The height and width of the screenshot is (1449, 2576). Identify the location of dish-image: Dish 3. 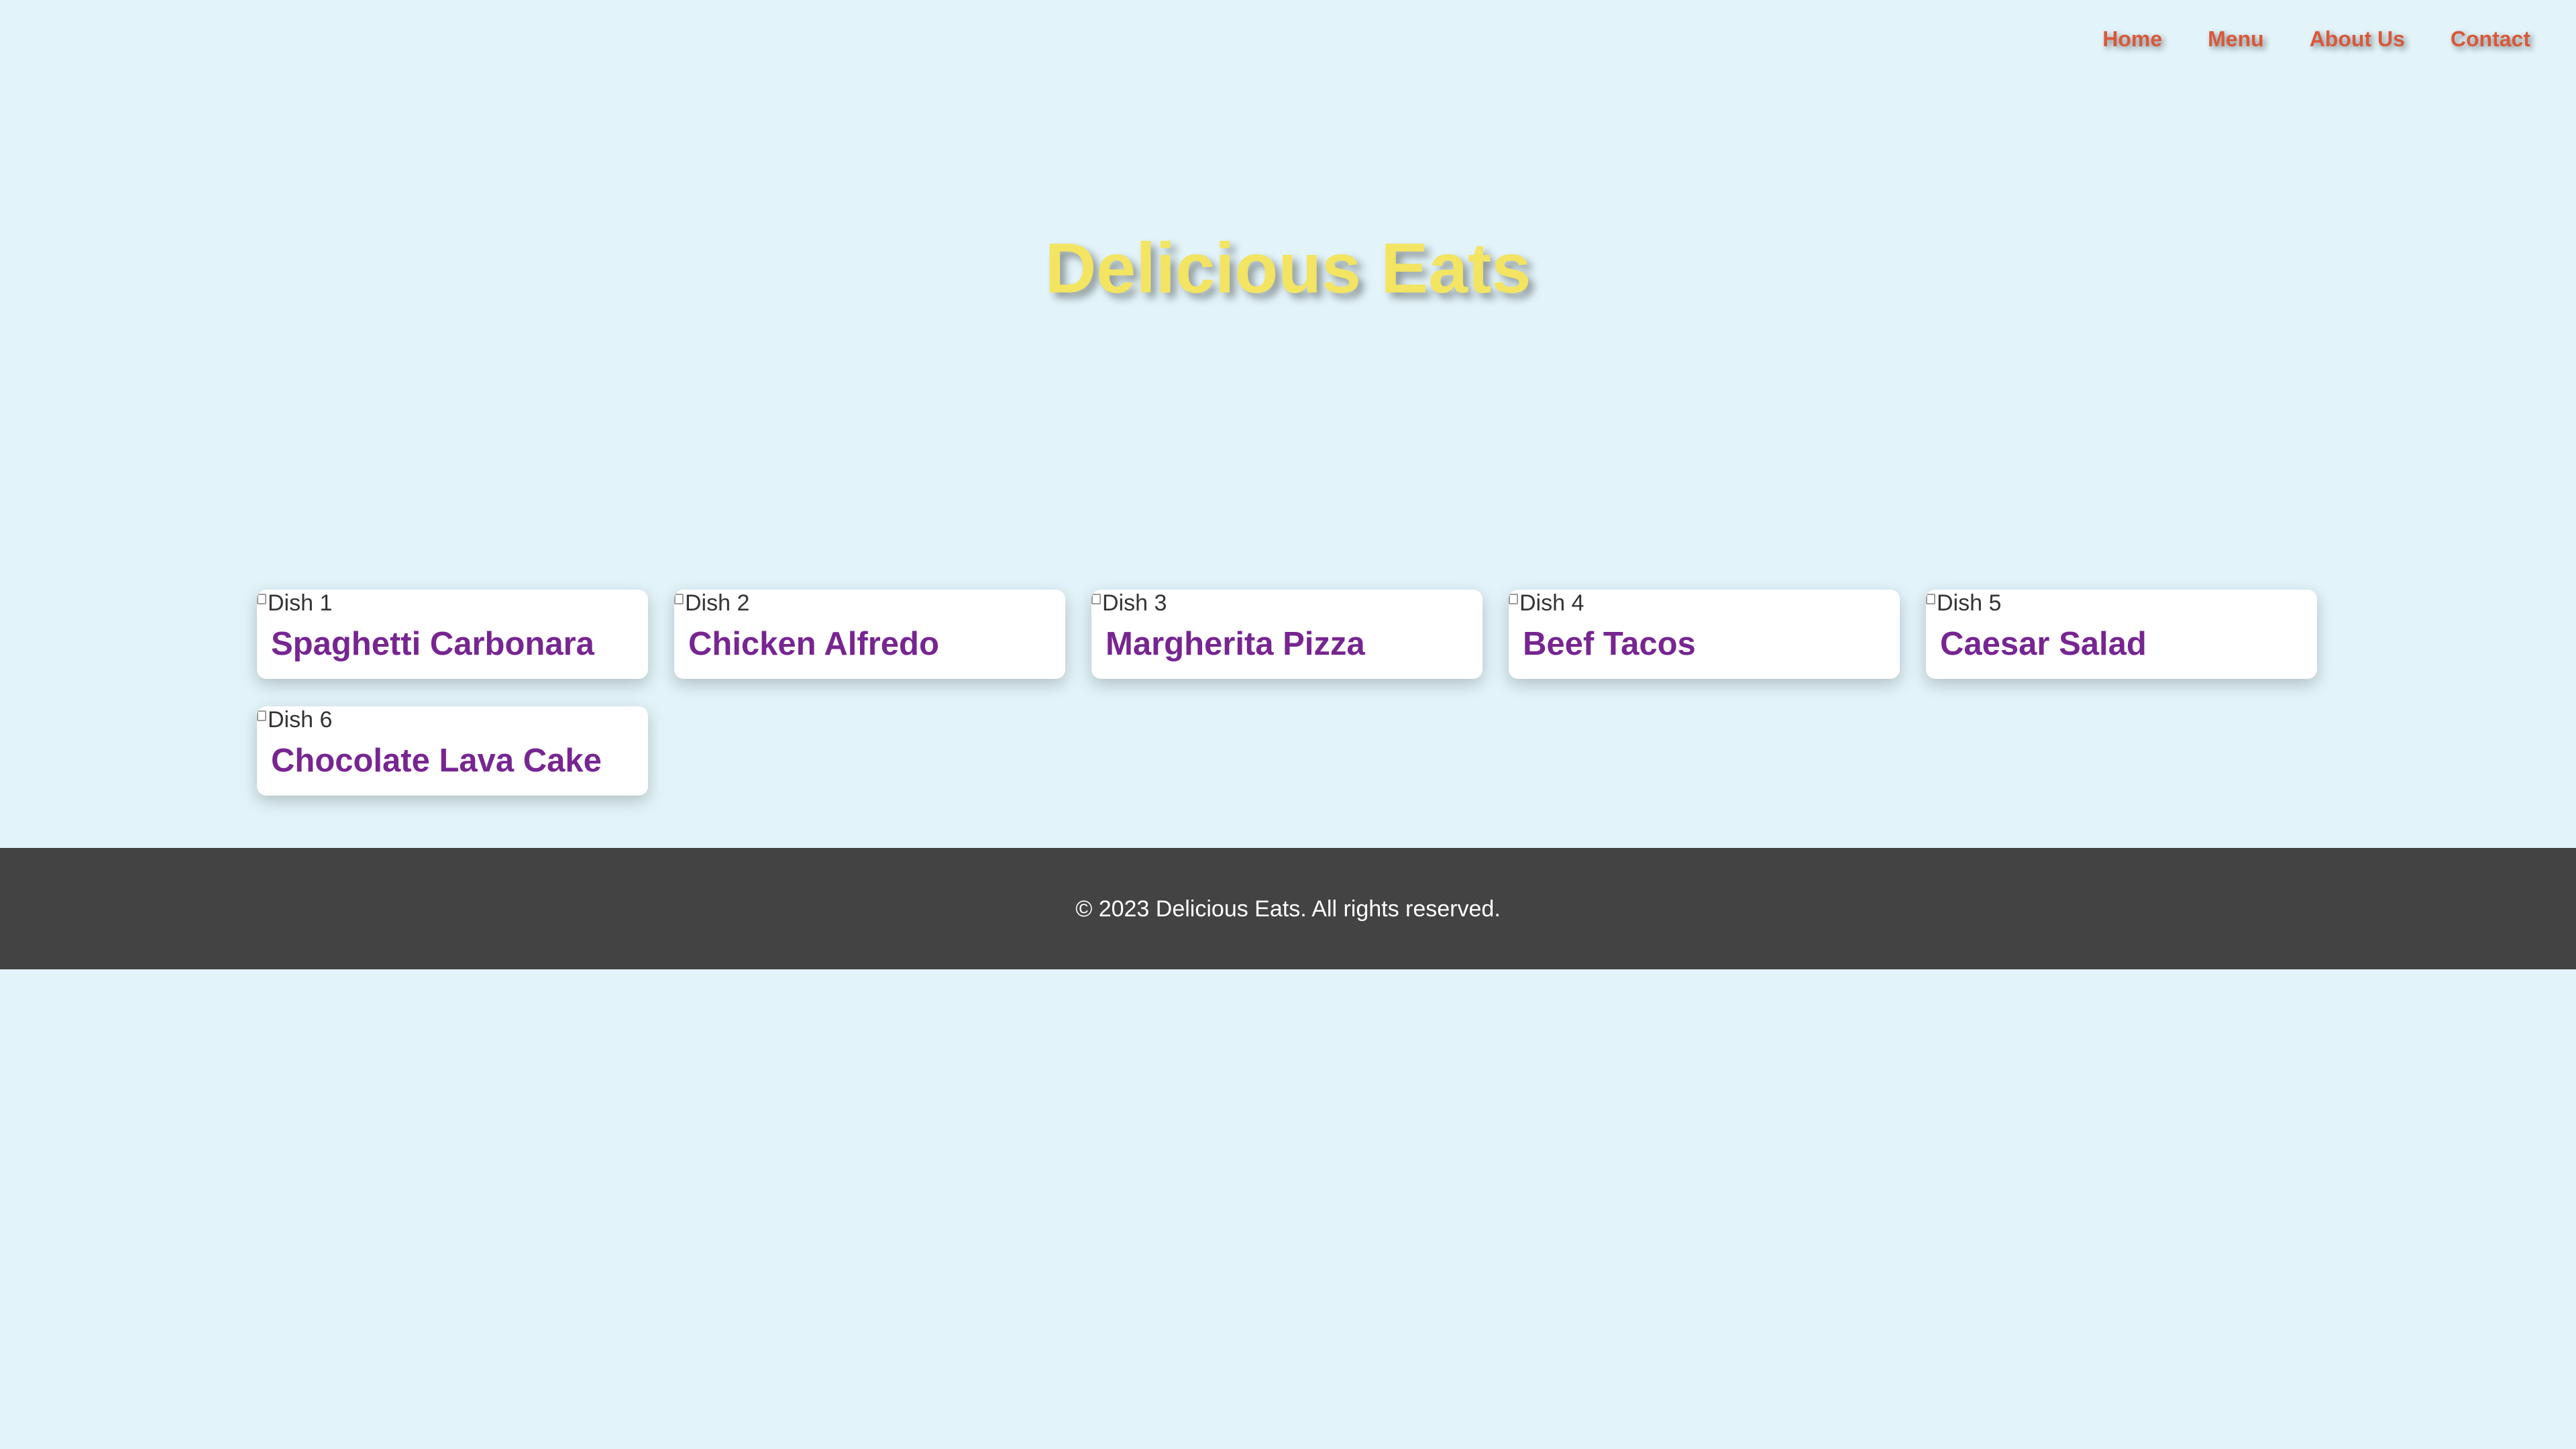
(1287, 603).